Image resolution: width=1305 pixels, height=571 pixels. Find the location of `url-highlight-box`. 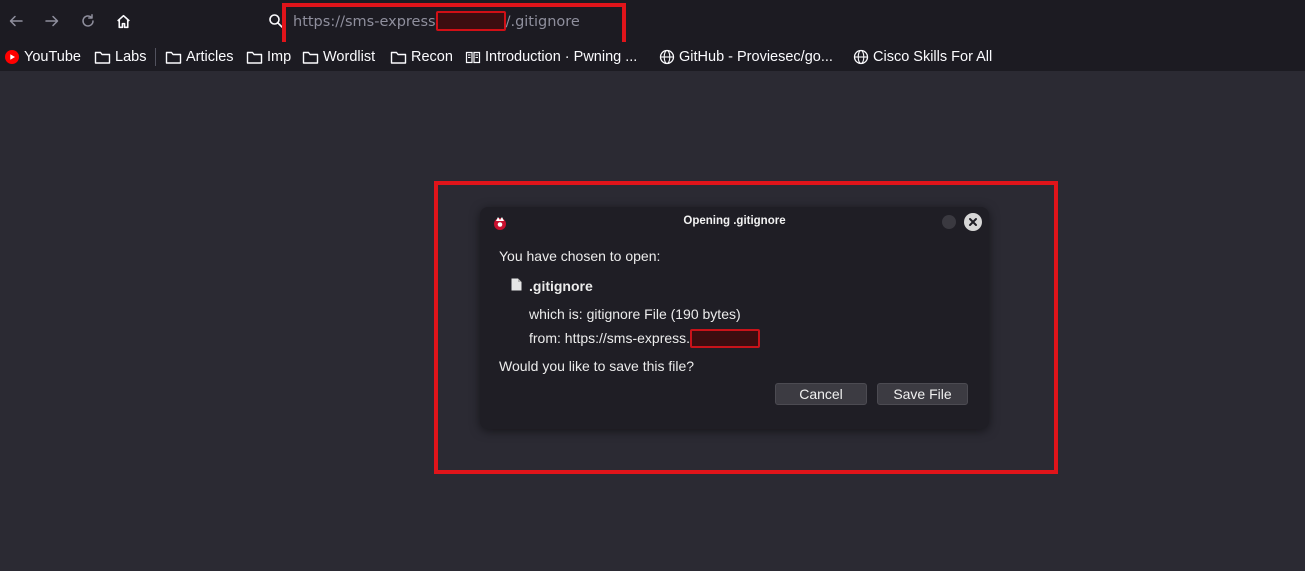

url-highlight-box is located at coordinates (454, 24).